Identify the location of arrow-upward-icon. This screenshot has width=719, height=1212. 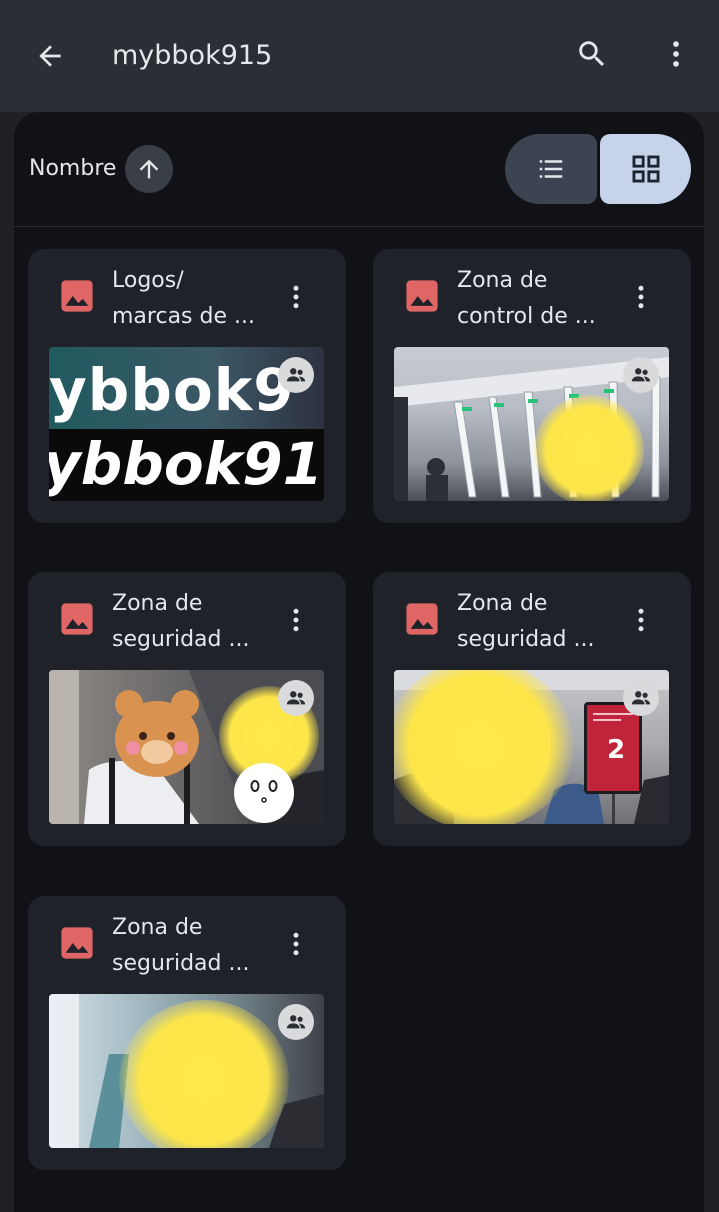
(149, 169).